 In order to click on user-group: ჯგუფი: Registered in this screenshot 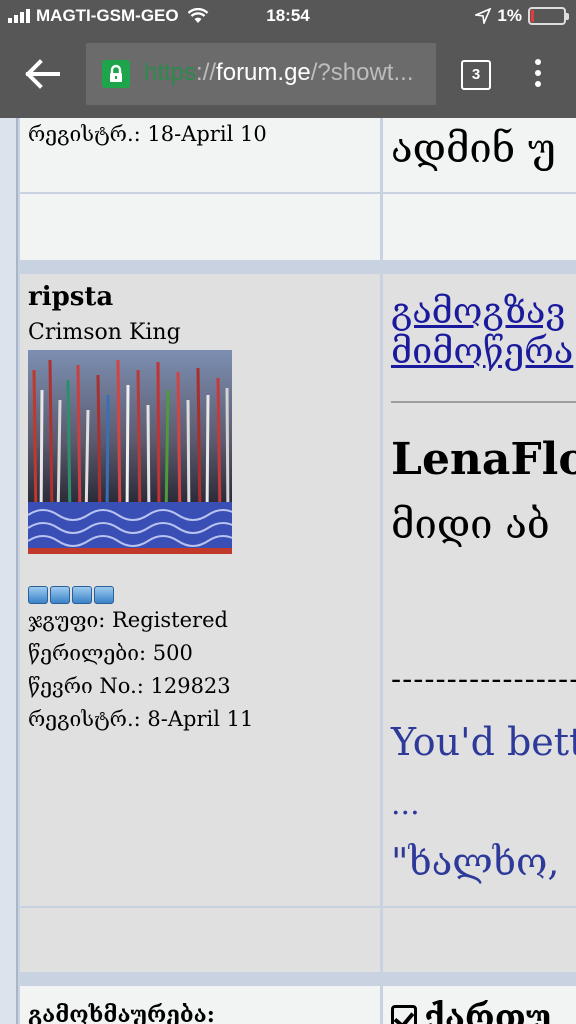, I will do `click(128, 620)`.